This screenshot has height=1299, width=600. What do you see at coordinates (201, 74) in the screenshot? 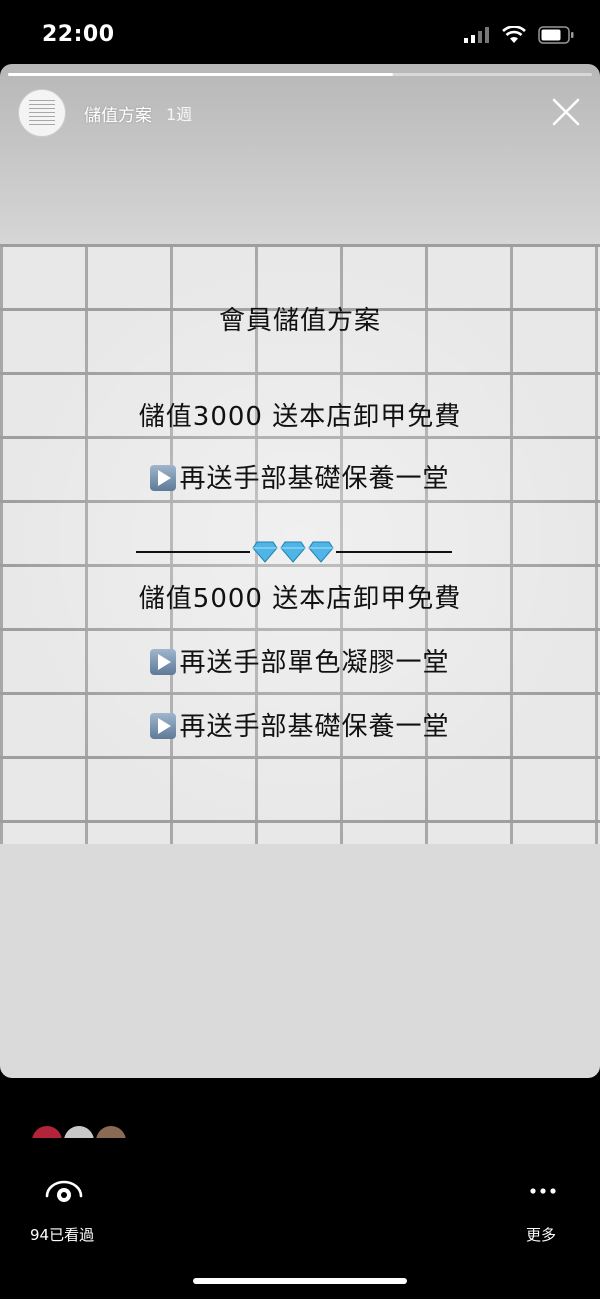
I see `story-progress-fill` at bounding box center [201, 74].